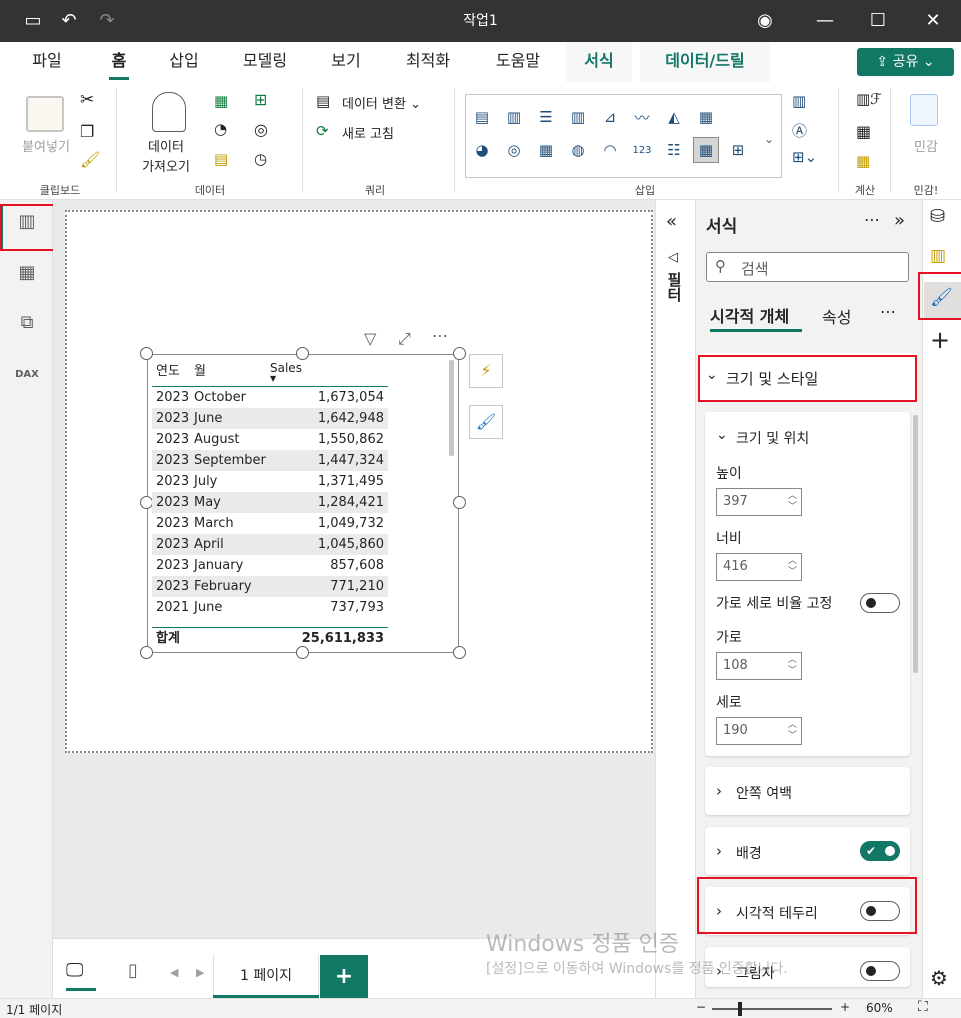 The height and width of the screenshot is (1018, 961). I want to click on close-icon: ✕, so click(933, 21).